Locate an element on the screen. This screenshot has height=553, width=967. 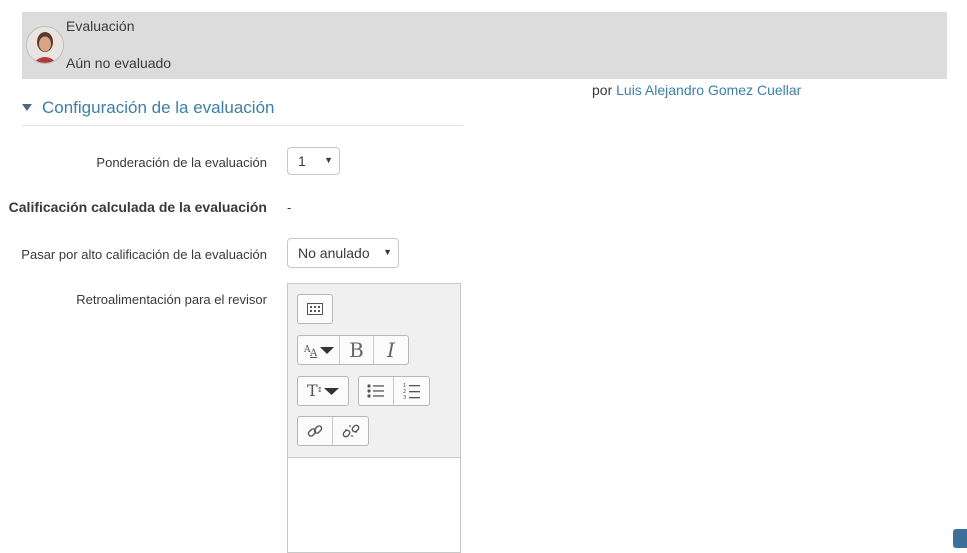
toolbar-group-more is located at coordinates (315, 309).